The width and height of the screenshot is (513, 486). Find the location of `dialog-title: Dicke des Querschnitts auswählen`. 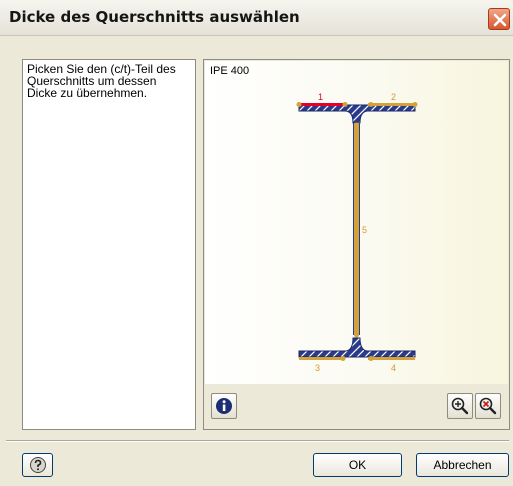

dialog-title: Dicke des Querschnitts auswählen is located at coordinates (154, 17).